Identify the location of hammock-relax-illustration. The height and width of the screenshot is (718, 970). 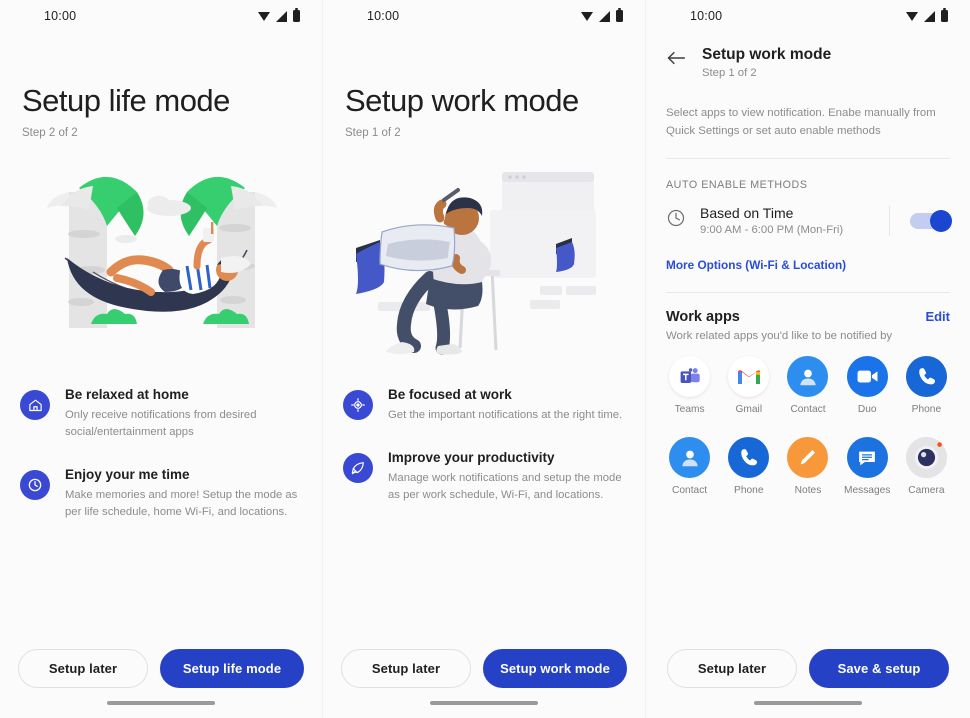
(161, 261).